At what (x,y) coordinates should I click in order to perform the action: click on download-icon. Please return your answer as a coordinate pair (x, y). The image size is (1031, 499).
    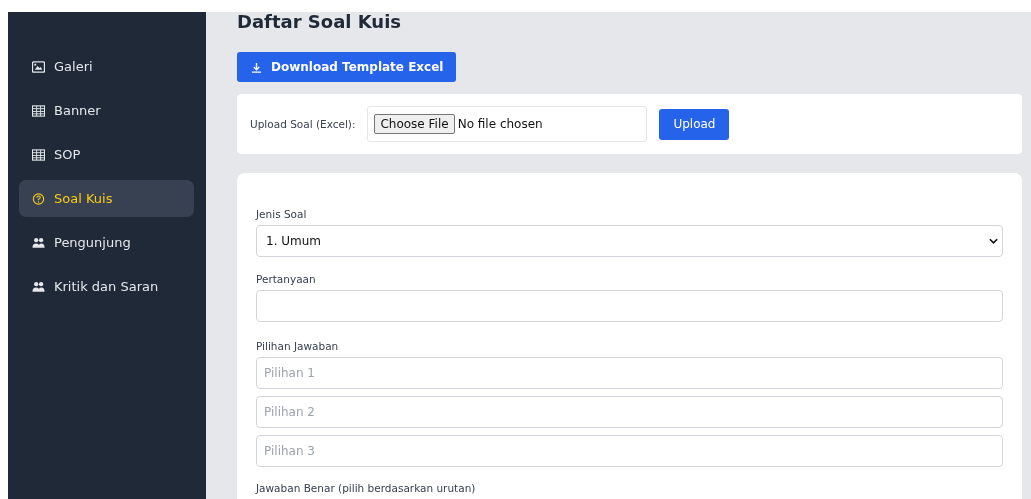
    Looking at the image, I should click on (256, 67).